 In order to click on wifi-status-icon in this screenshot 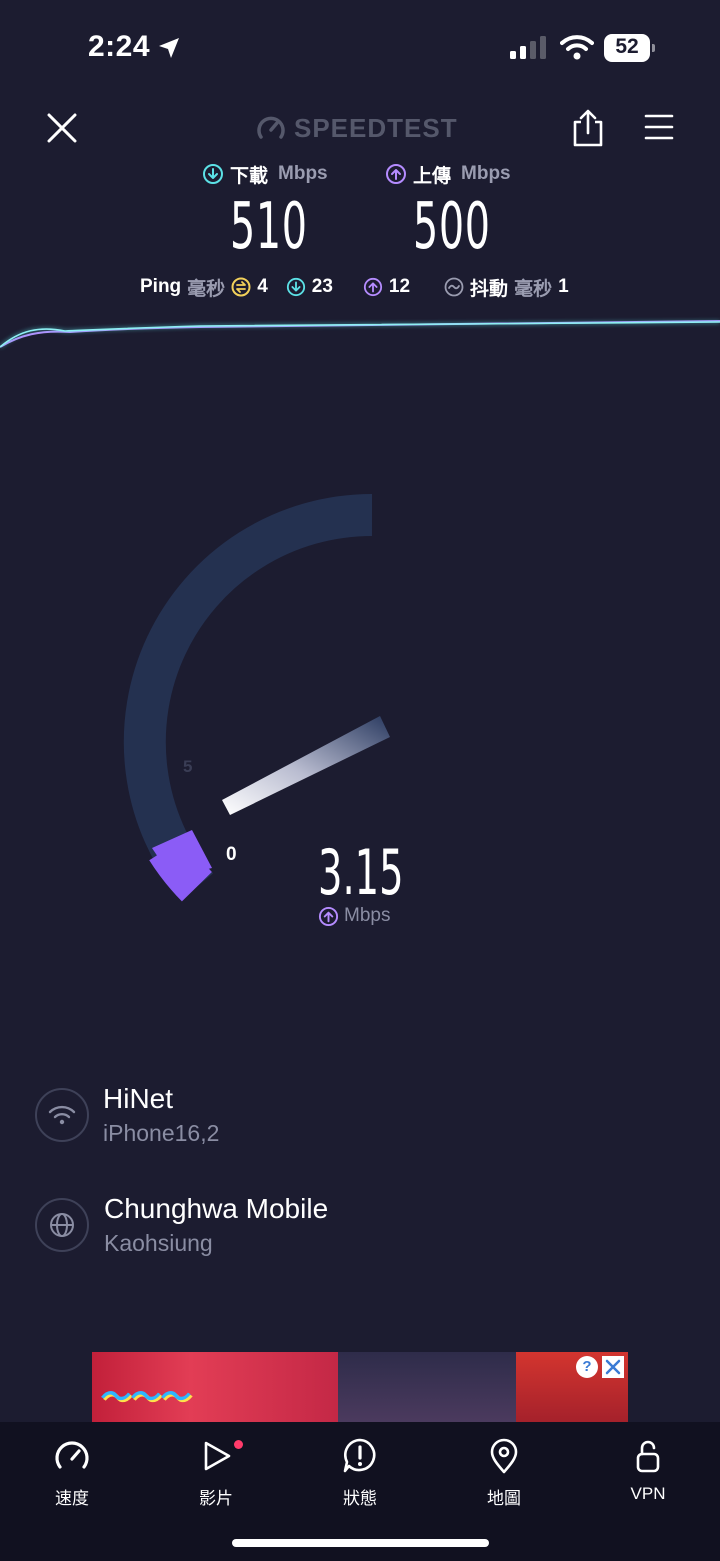, I will do `click(577, 47)`.